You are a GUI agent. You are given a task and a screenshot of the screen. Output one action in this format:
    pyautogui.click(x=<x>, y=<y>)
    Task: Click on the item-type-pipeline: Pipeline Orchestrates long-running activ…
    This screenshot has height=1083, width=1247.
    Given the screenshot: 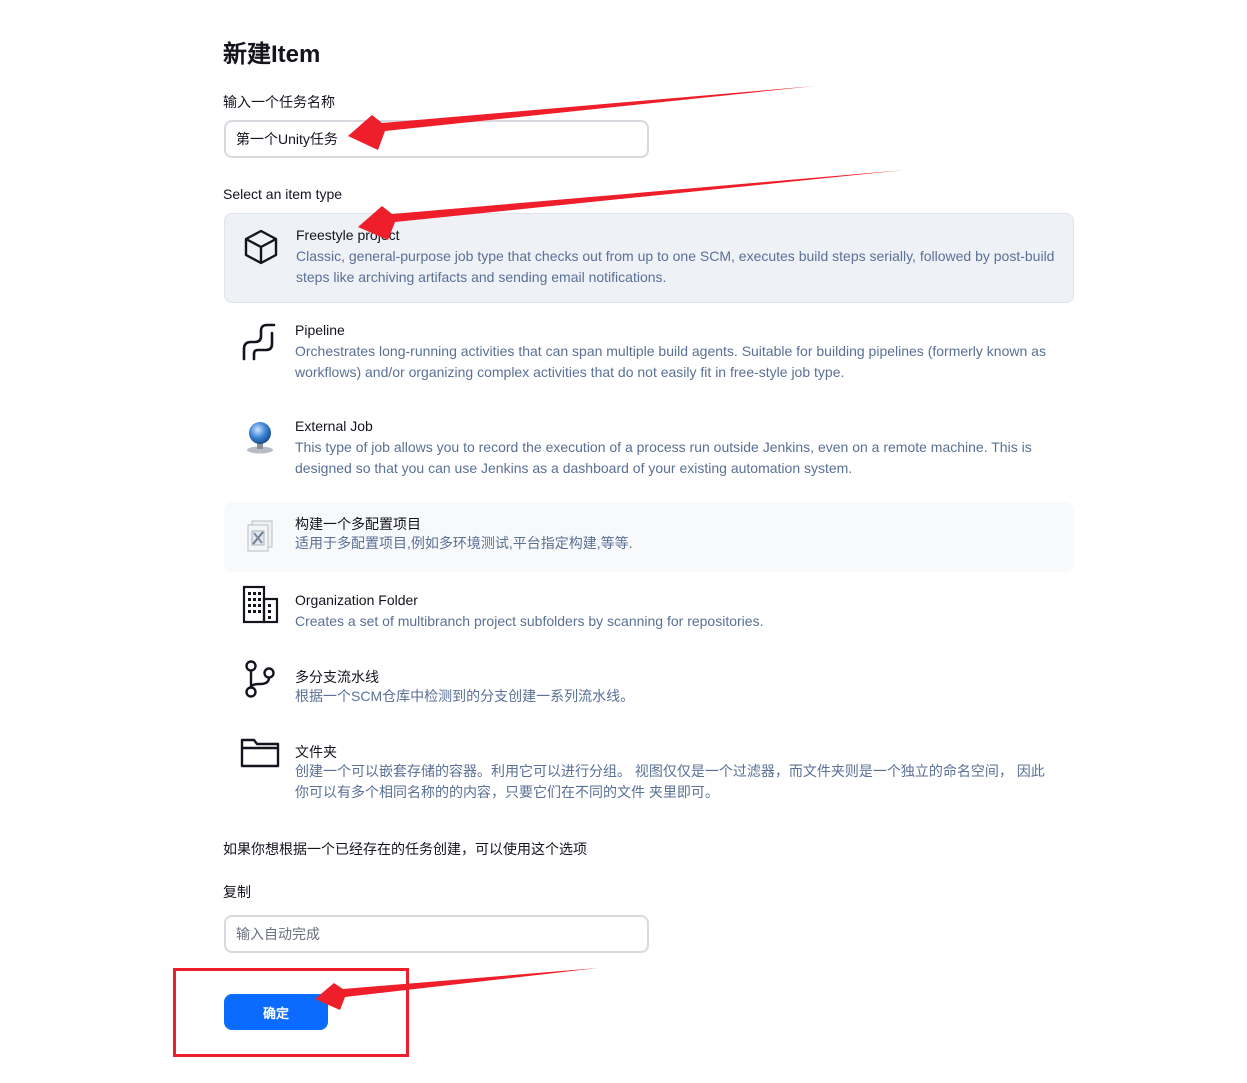 What is the action you would take?
    pyautogui.click(x=649, y=354)
    